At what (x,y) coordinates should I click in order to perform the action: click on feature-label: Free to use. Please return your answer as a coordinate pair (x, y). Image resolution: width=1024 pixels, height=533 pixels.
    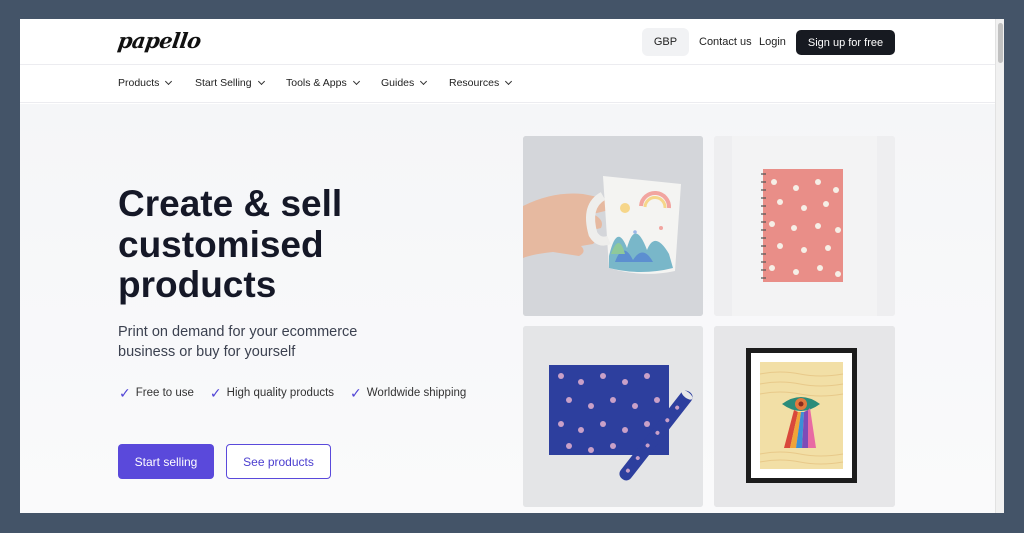
    Looking at the image, I should click on (164, 393).